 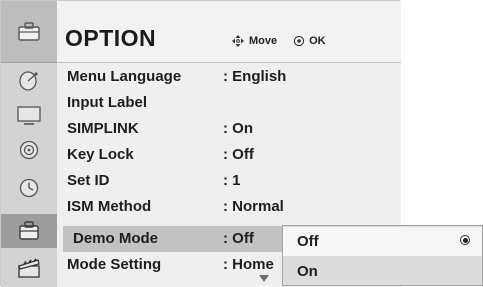 What do you see at coordinates (124, 76) in the screenshot?
I see `row-label: Menu Language` at bounding box center [124, 76].